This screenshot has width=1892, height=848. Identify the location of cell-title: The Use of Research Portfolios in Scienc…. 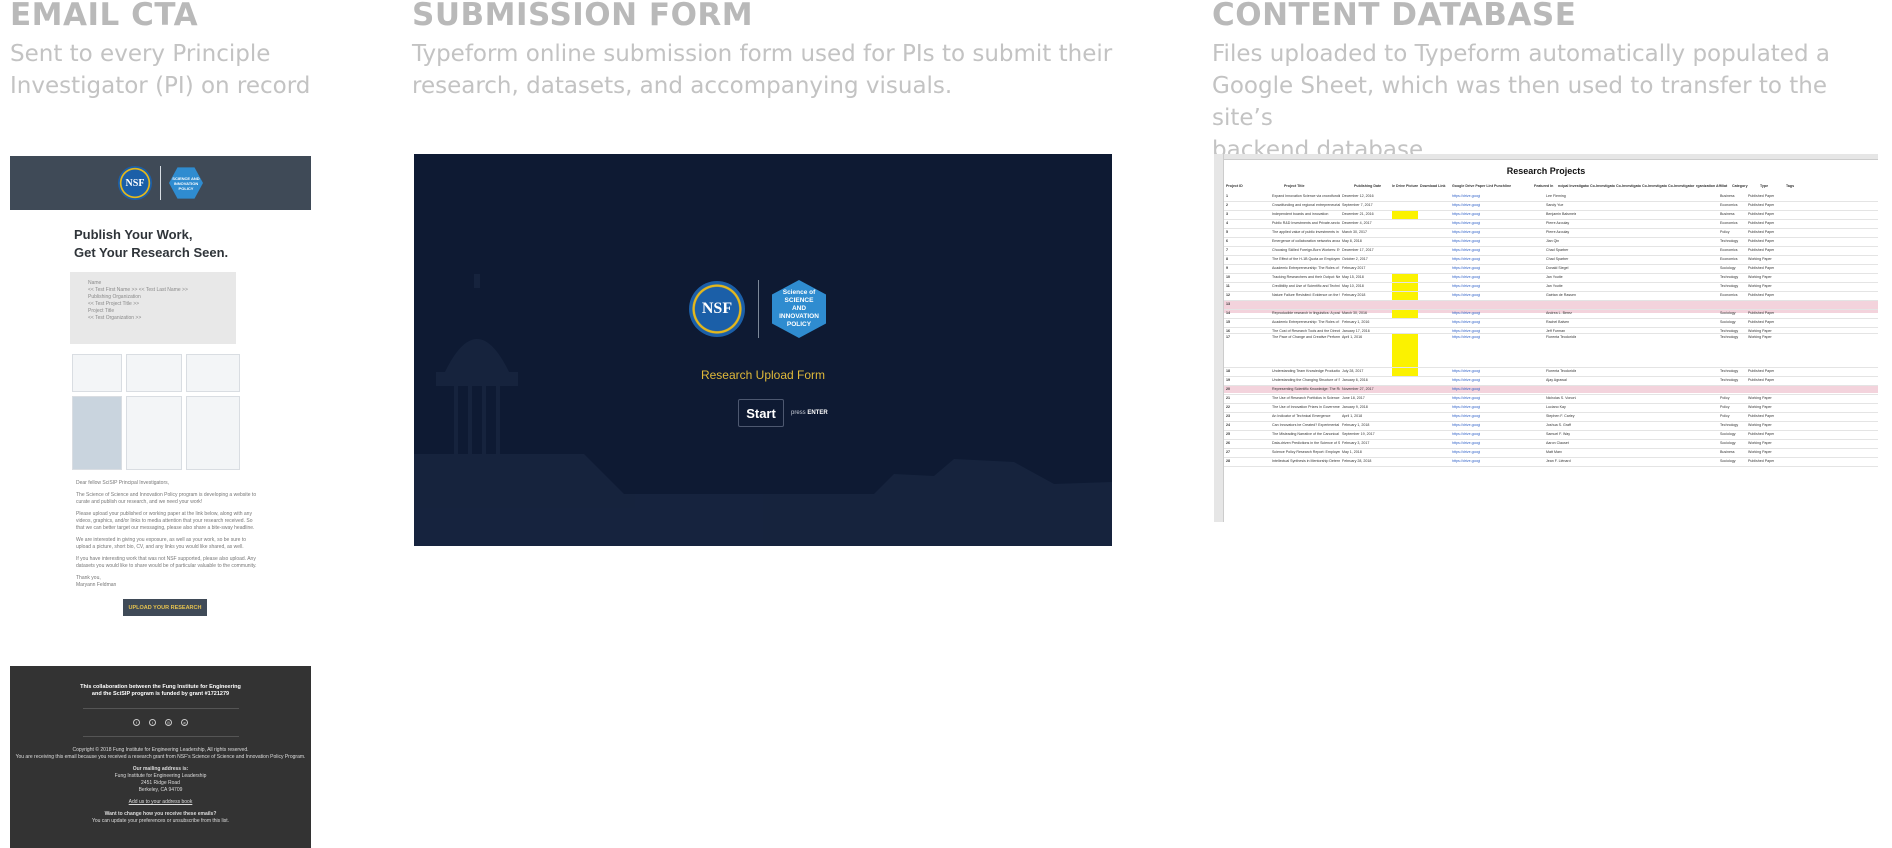
(1306, 398).